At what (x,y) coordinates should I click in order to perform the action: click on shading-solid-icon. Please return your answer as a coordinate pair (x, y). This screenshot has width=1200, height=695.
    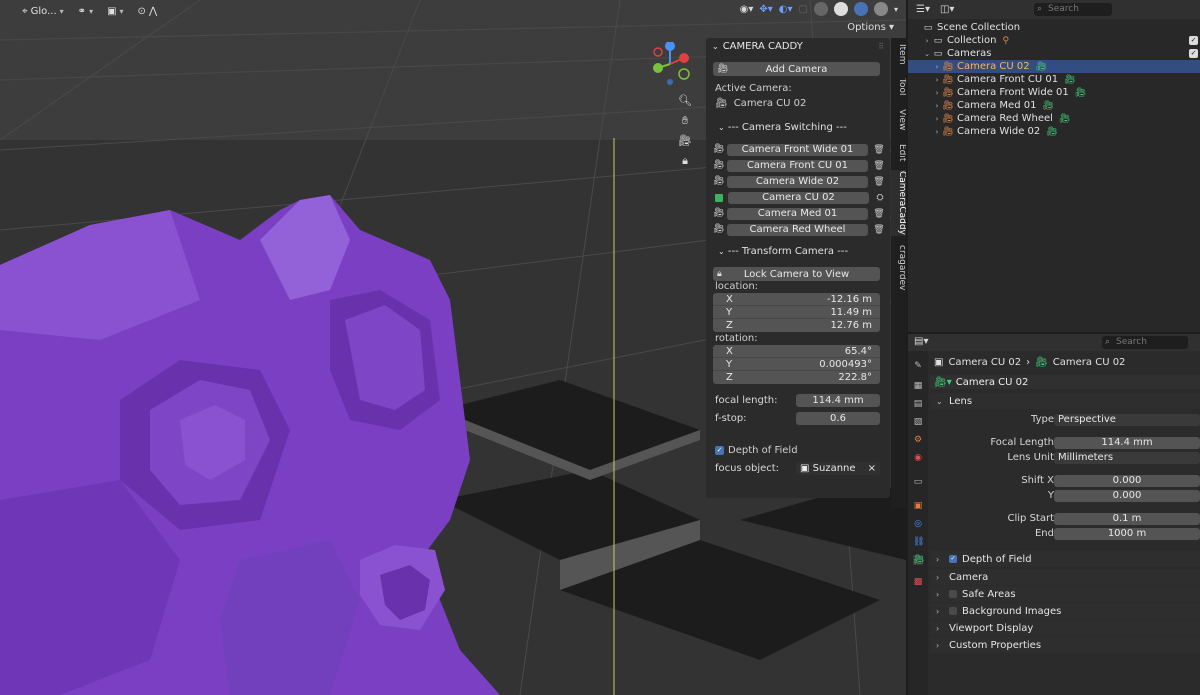
    Looking at the image, I should click on (840, 9).